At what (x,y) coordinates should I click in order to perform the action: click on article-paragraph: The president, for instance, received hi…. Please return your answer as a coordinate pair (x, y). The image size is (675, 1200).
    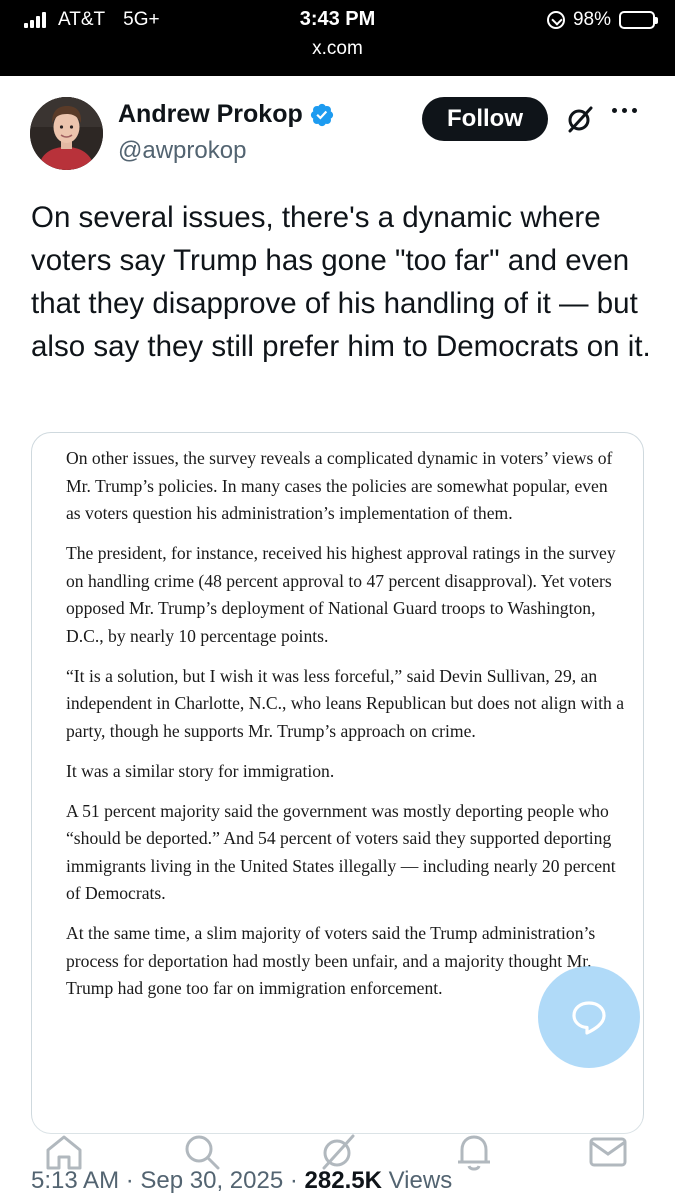
    Looking at the image, I should click on (341, 594).